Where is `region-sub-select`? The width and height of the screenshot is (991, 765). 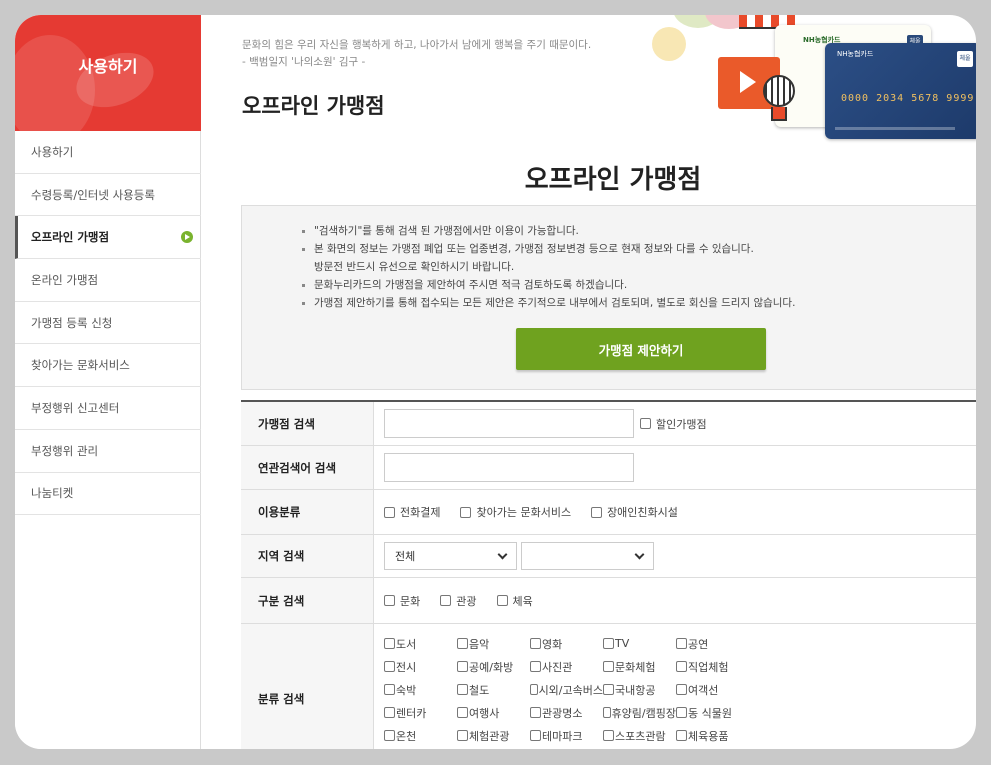
region-sub-select is located at coordinates (587, 556).